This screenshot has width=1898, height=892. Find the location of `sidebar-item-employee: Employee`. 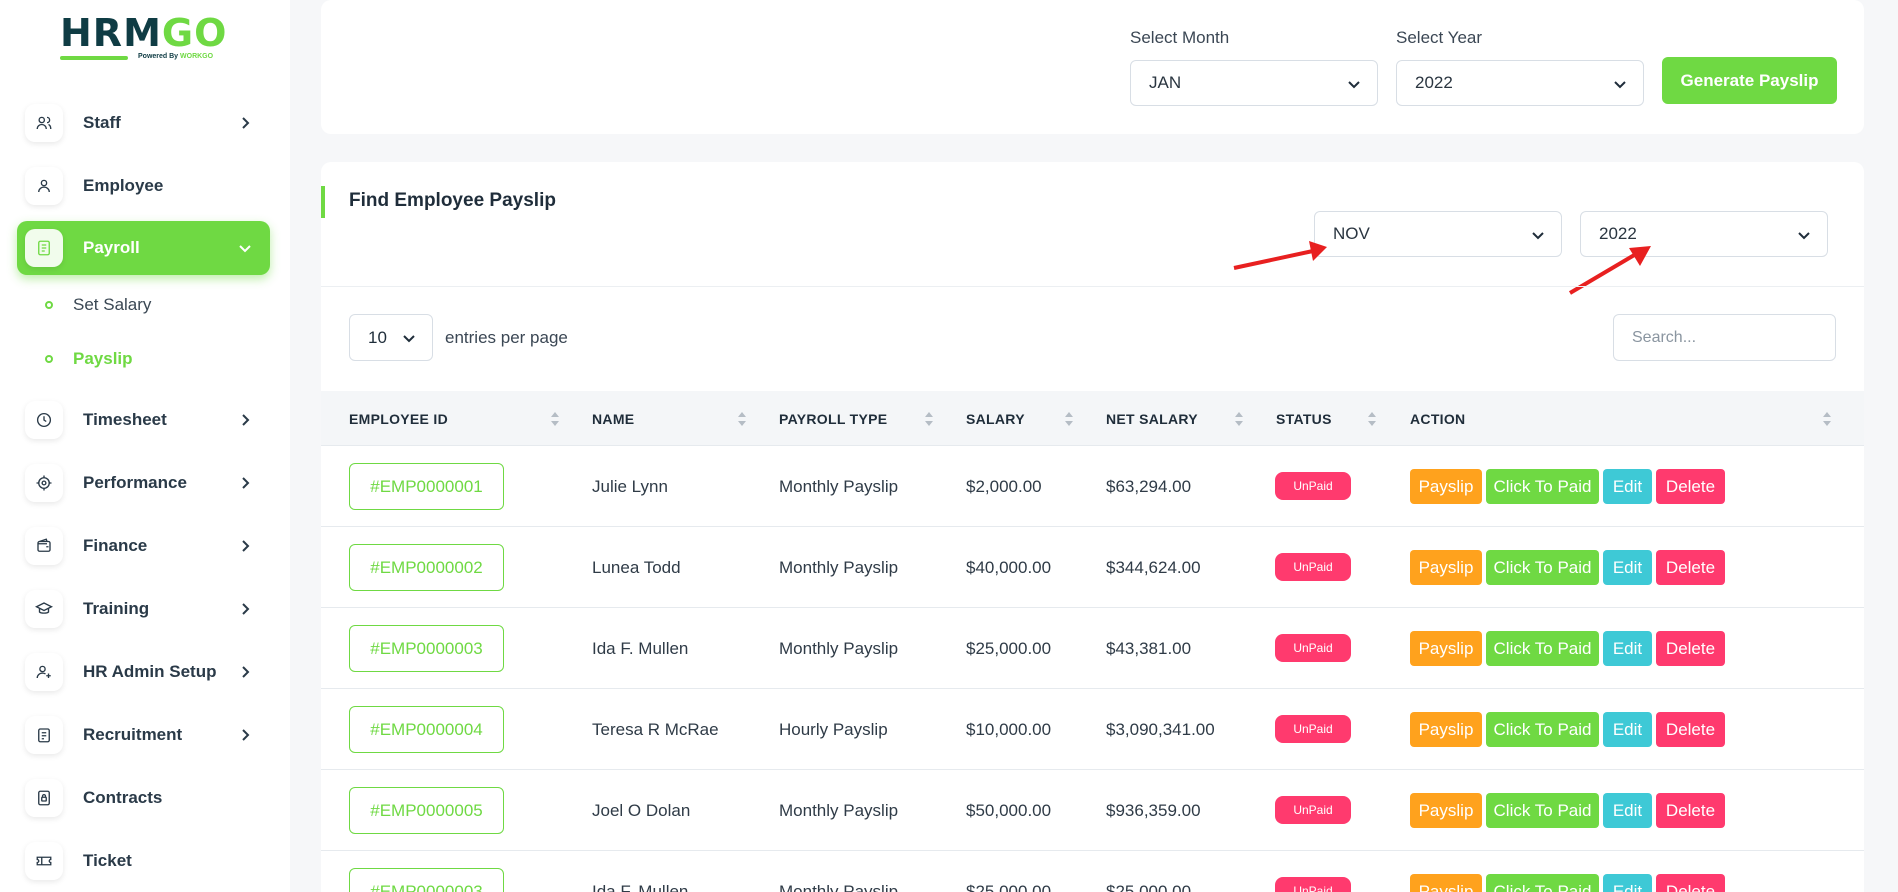

sidebar-item-employee: Employee is located at coordinates (143, 186).